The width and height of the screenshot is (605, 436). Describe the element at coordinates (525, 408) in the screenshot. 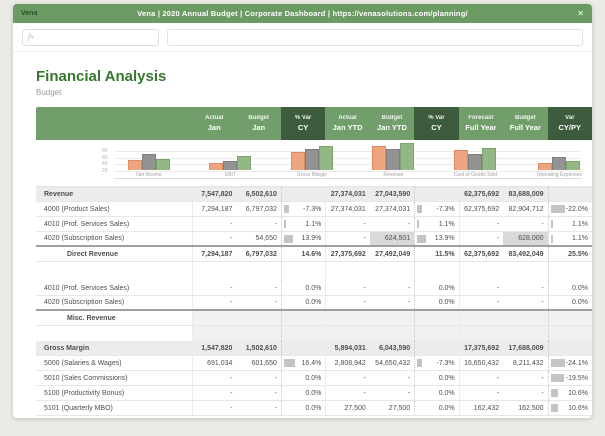

I see `value-cell: 162,500` at that location.